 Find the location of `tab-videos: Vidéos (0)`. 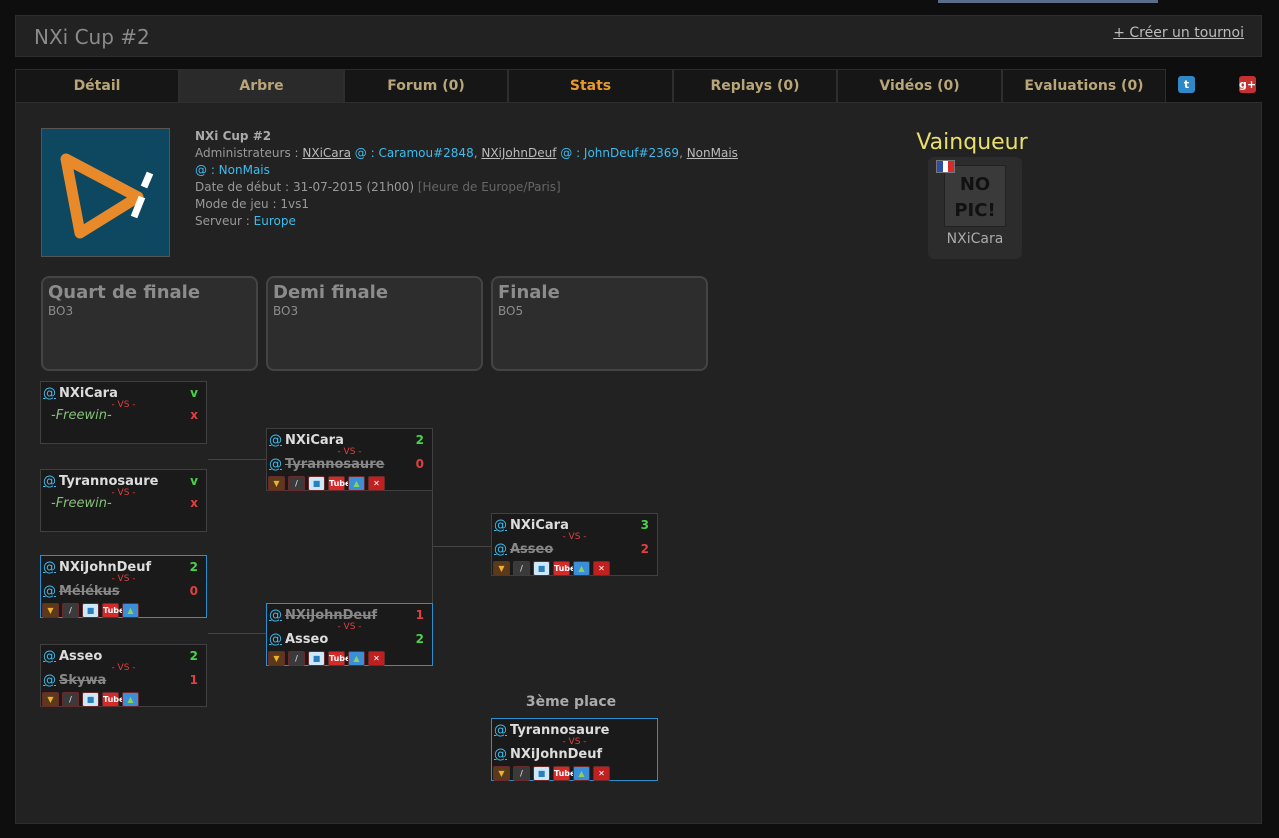

tab-videos: Vidéos (0) is located at coordinates (919, 86).